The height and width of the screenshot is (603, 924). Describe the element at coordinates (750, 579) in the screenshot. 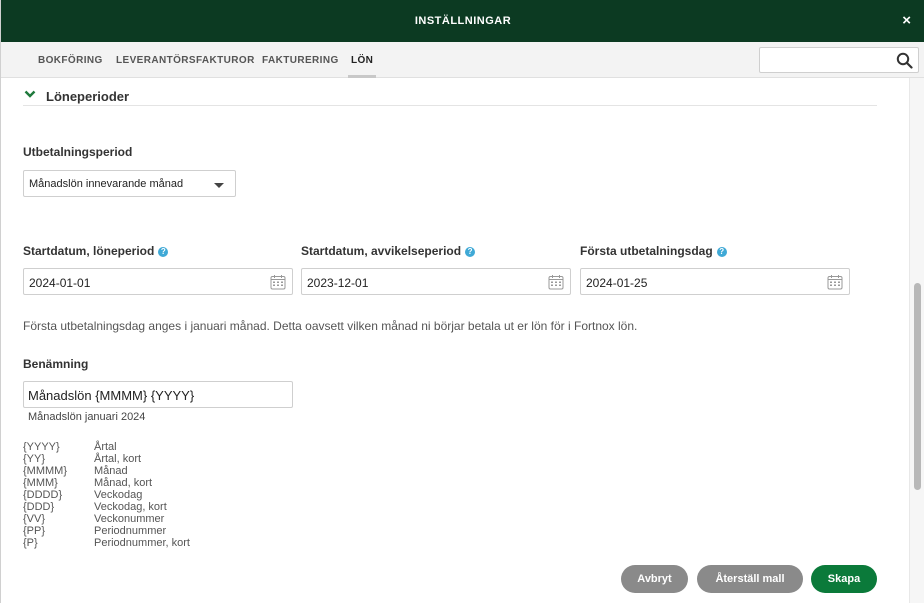

I see `reset-template-button: Återställ mall` at that location.